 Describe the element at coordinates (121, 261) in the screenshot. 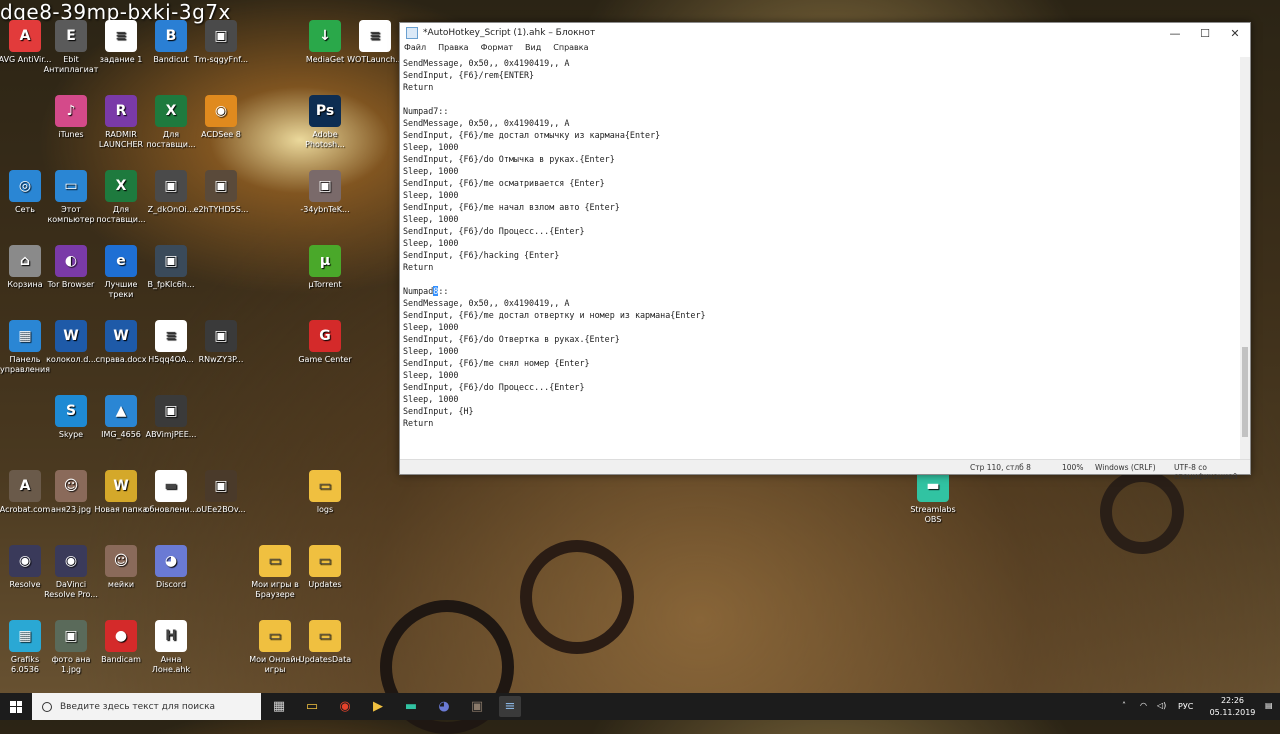

I see `app-icon: e` at that location.